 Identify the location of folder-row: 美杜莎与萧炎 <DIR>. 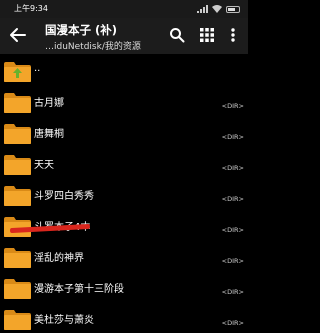
(124, 318).